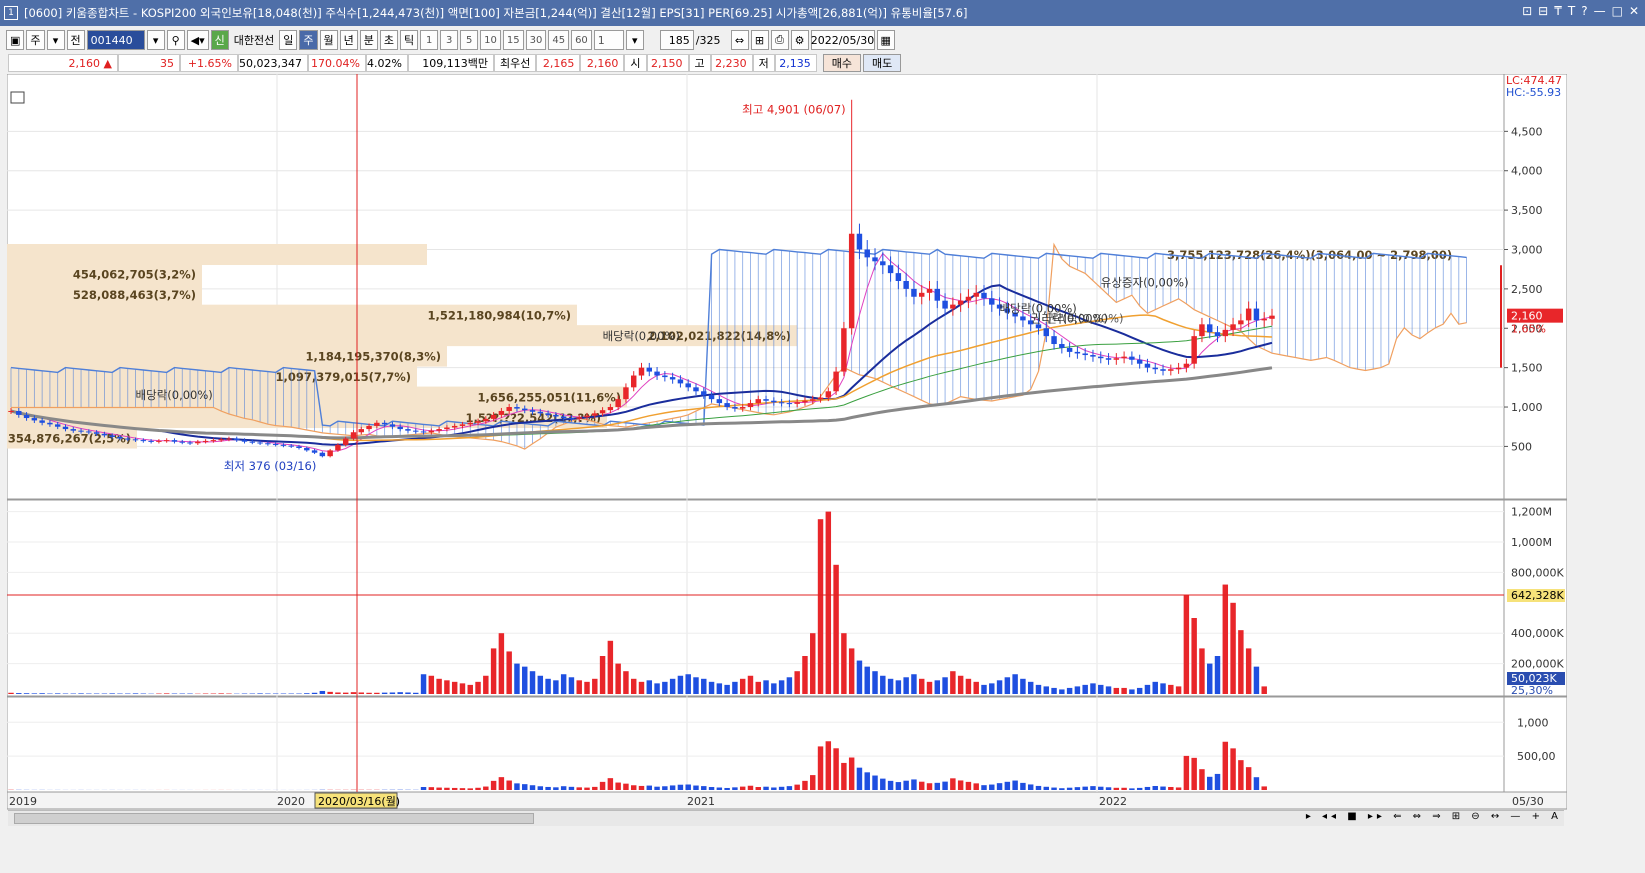 This screenshot has height=873, width=1645. What do you see at coordinates (885, 40) in the screenshot?
I see `calendar-icon: ▦` at bounding box center [885, 40].